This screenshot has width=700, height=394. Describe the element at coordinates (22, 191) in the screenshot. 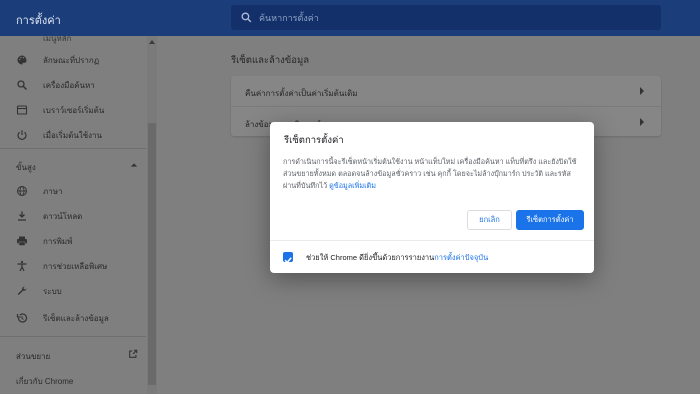

I see `globe-icon` at that location.